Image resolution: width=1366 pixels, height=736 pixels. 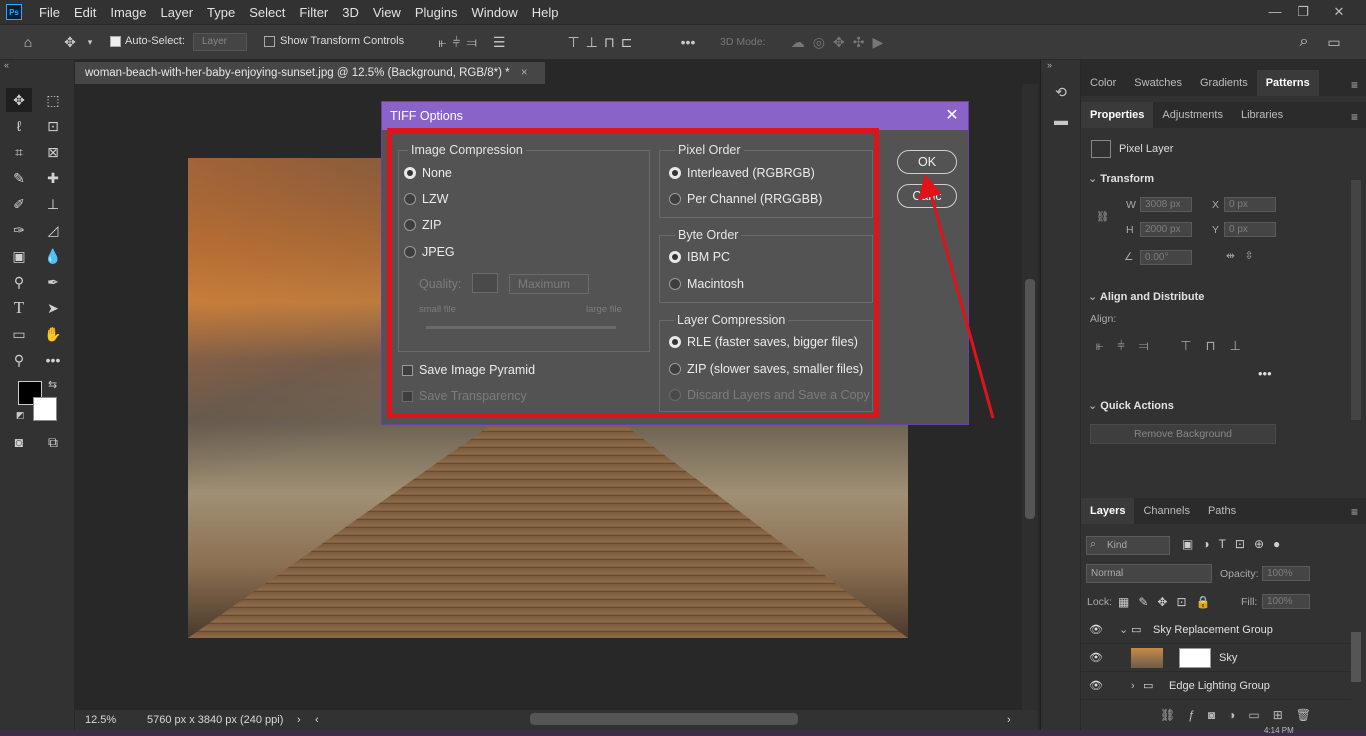 I want to click on lock-icons: ▦✎✥⊡🔒, so click(x=1168, y=602).